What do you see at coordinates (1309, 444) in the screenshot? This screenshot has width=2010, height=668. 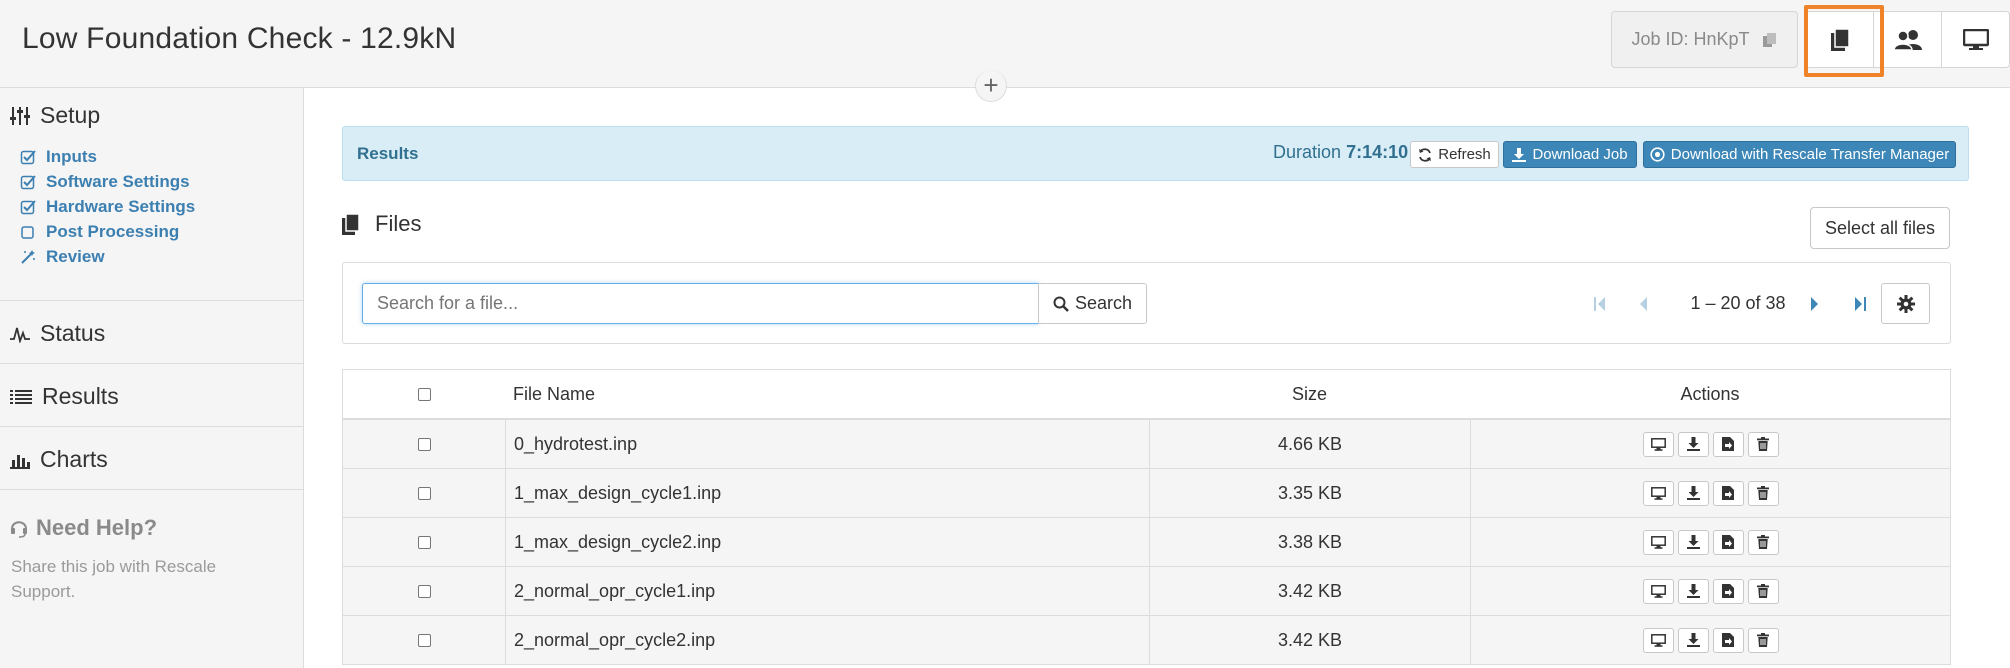 I see `file-size: 4.66 KB` at bounding box center [1309, 444].